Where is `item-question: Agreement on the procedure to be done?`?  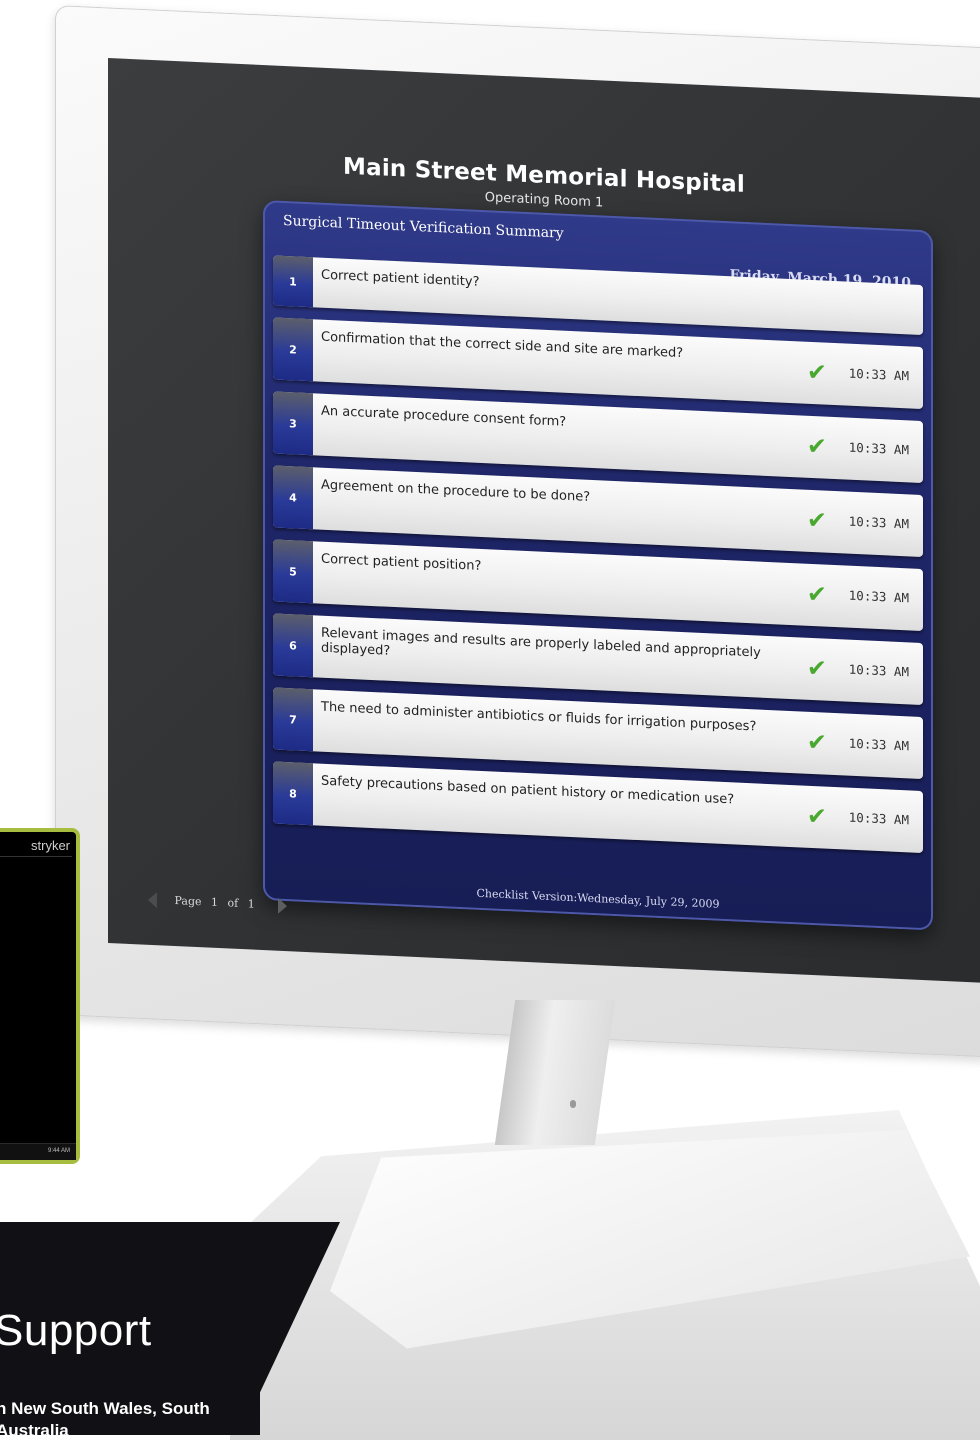 item-question: Agreement on the procedure to be done? is located at coordinates (456, 491).